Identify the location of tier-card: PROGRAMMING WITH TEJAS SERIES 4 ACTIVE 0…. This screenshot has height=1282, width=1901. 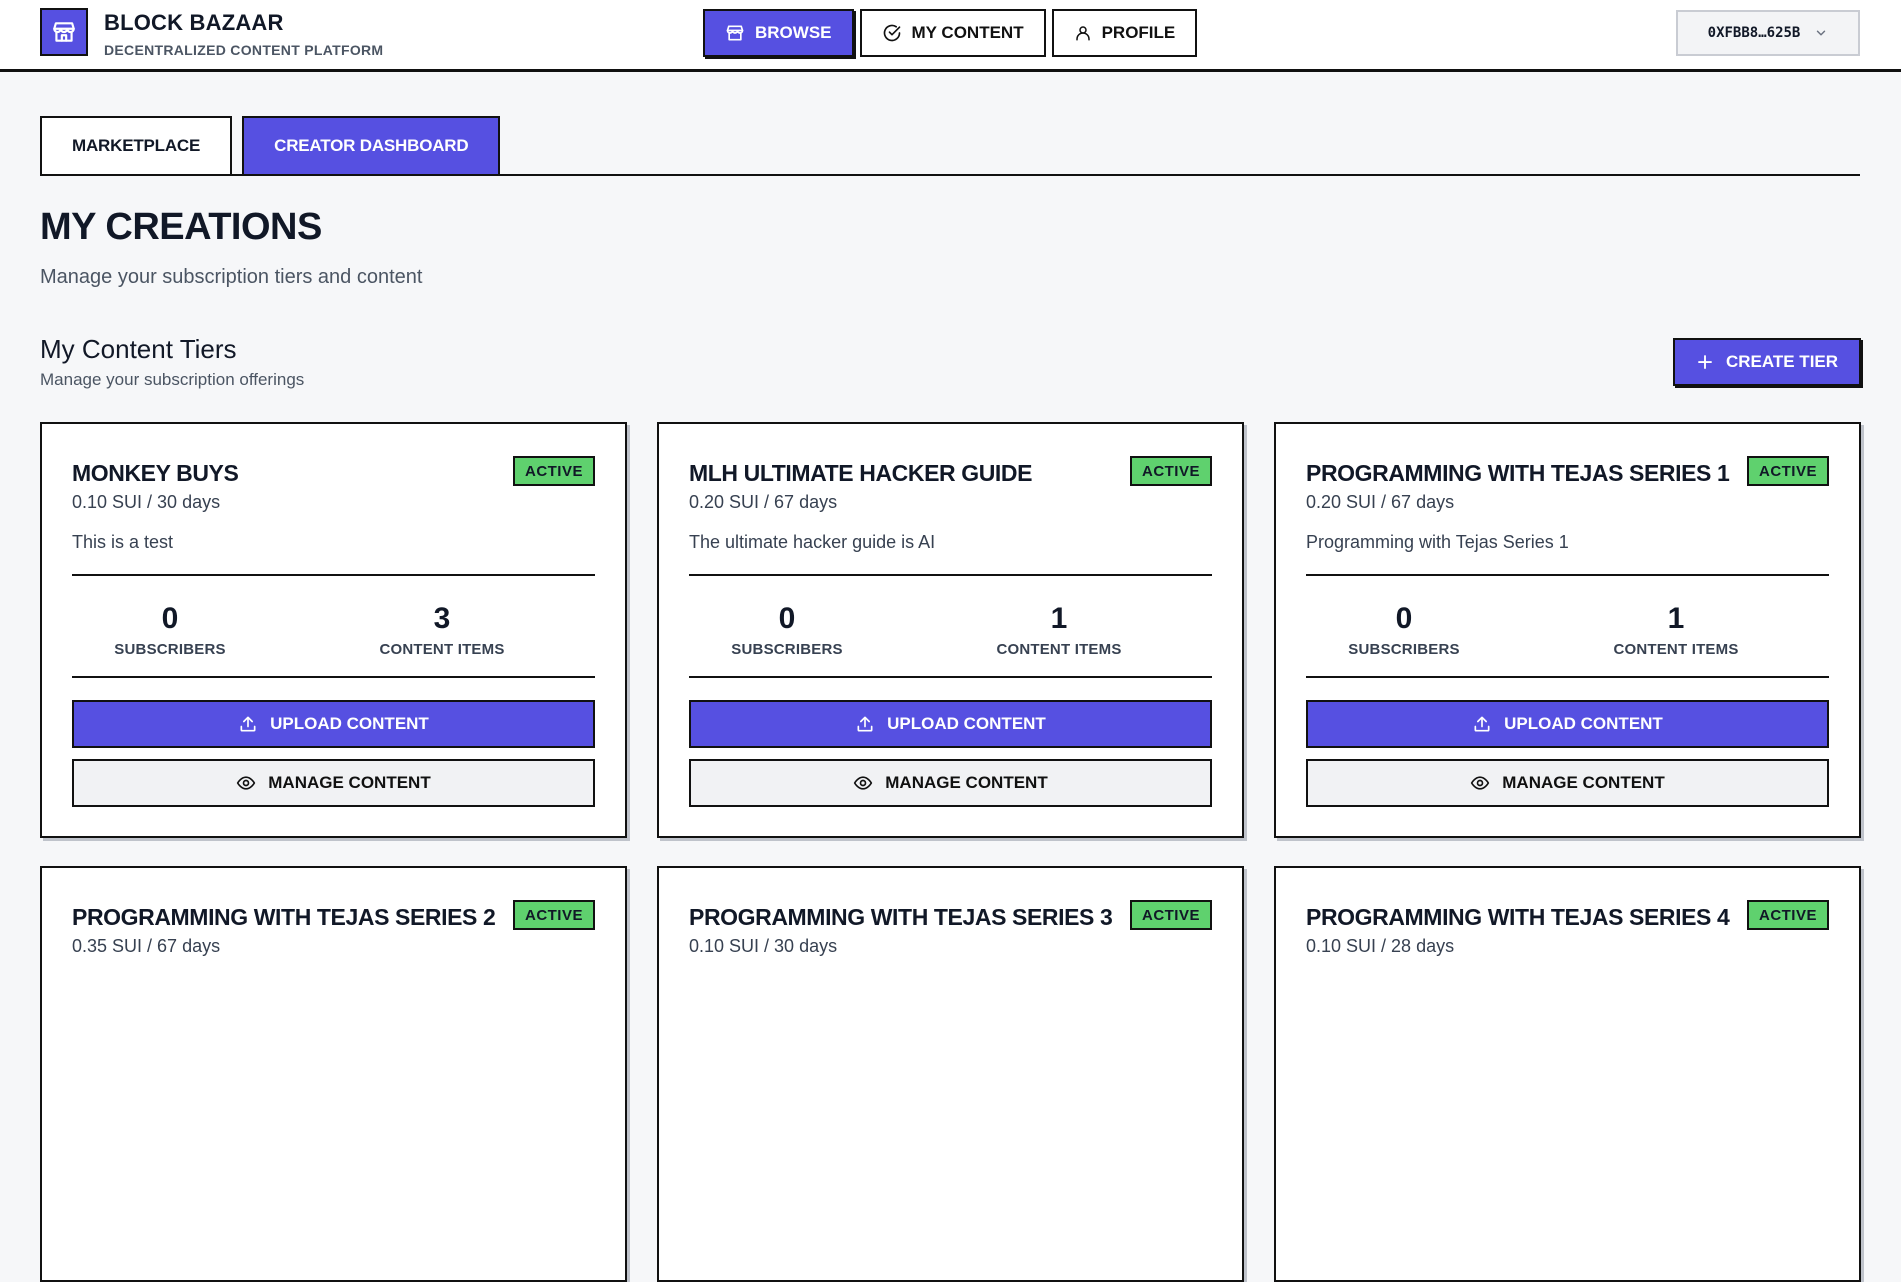
(1567, 1074).